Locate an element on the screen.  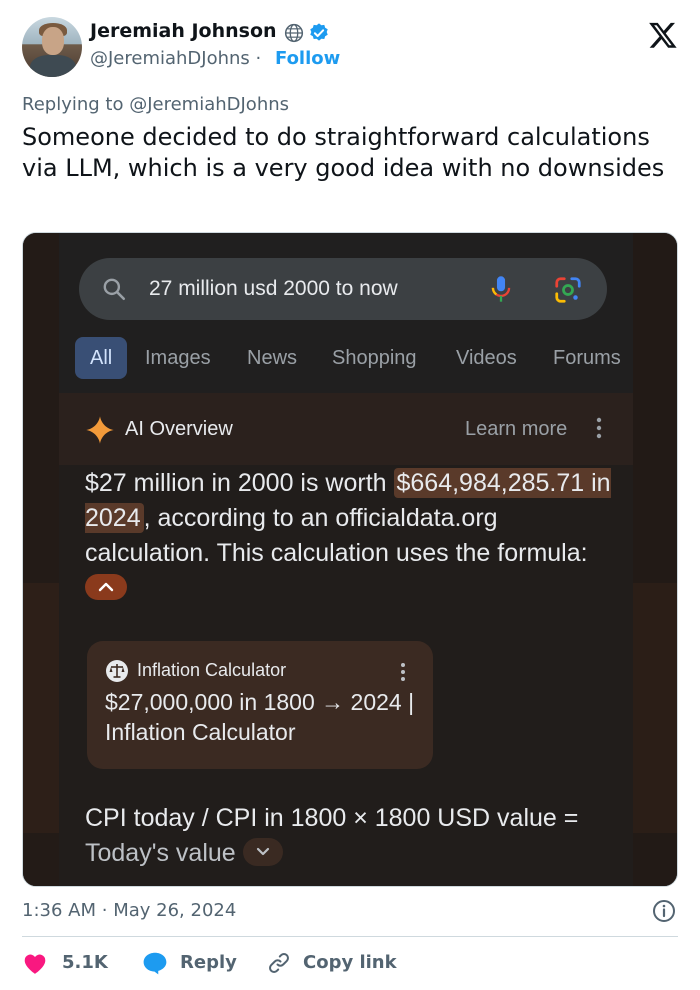
search-tabs: All Images News Shopping Videos Forums is located at coordinates (355, 358).